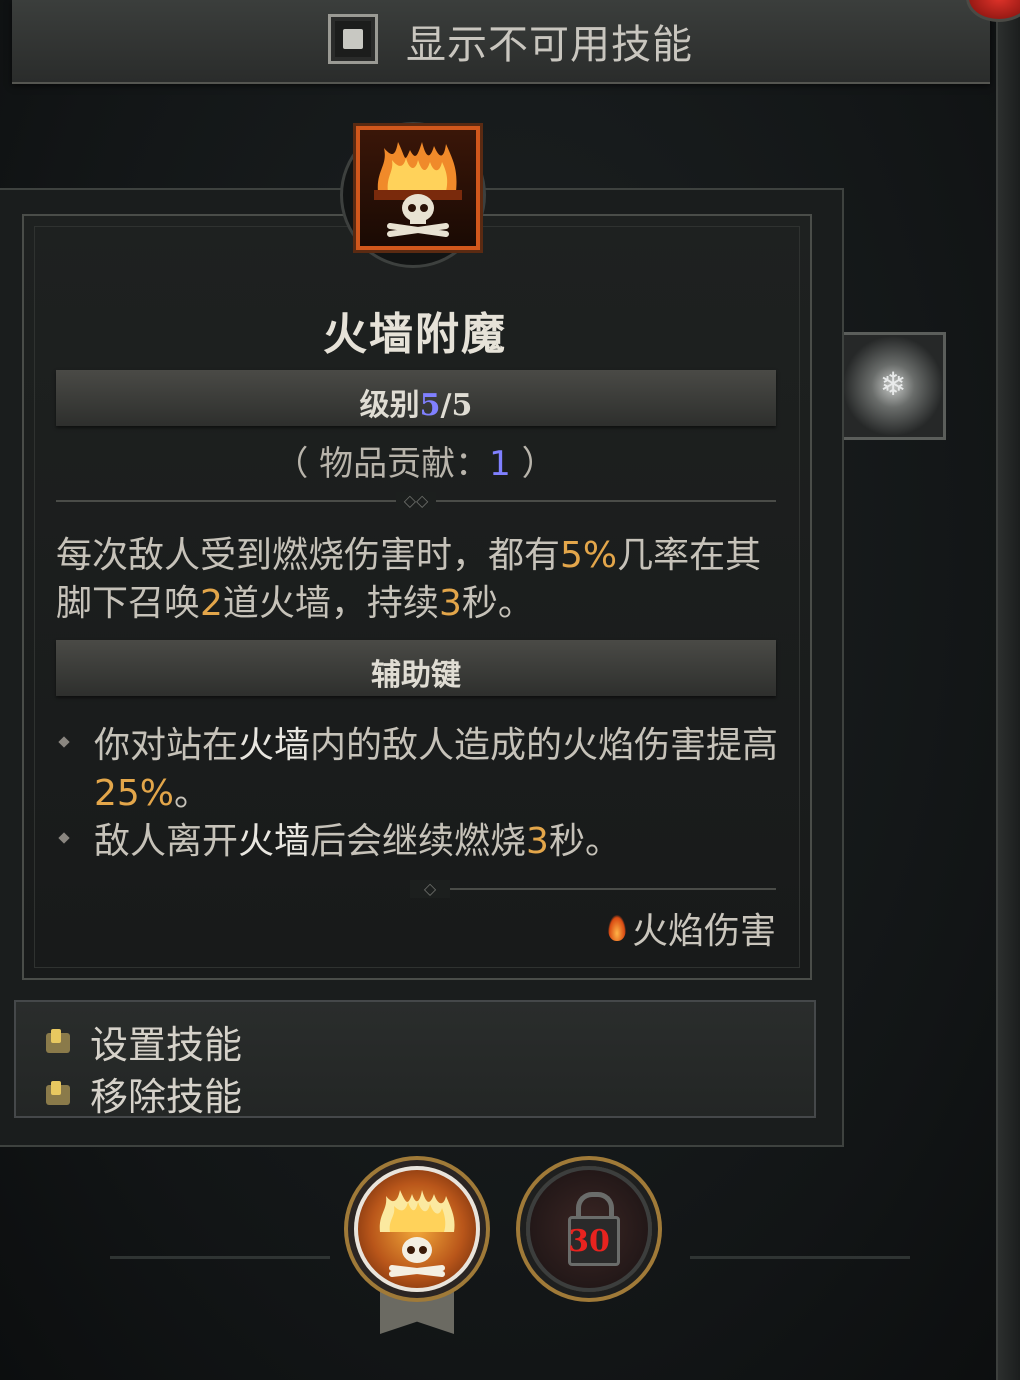  I want to click on flame-icon, so click(616, 928).